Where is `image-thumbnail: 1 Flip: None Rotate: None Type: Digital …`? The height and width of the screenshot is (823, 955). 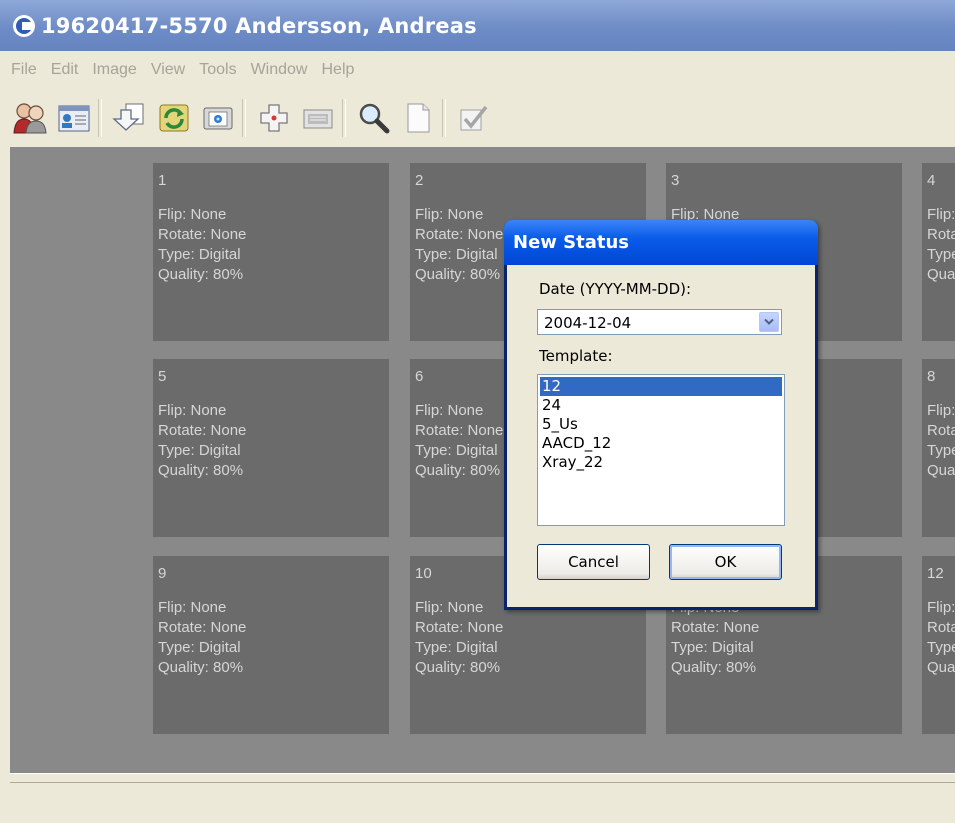
image-thumbnail: 1 Flip: None Rotate: None Type: Digital … is located at coordinates (271, 252).